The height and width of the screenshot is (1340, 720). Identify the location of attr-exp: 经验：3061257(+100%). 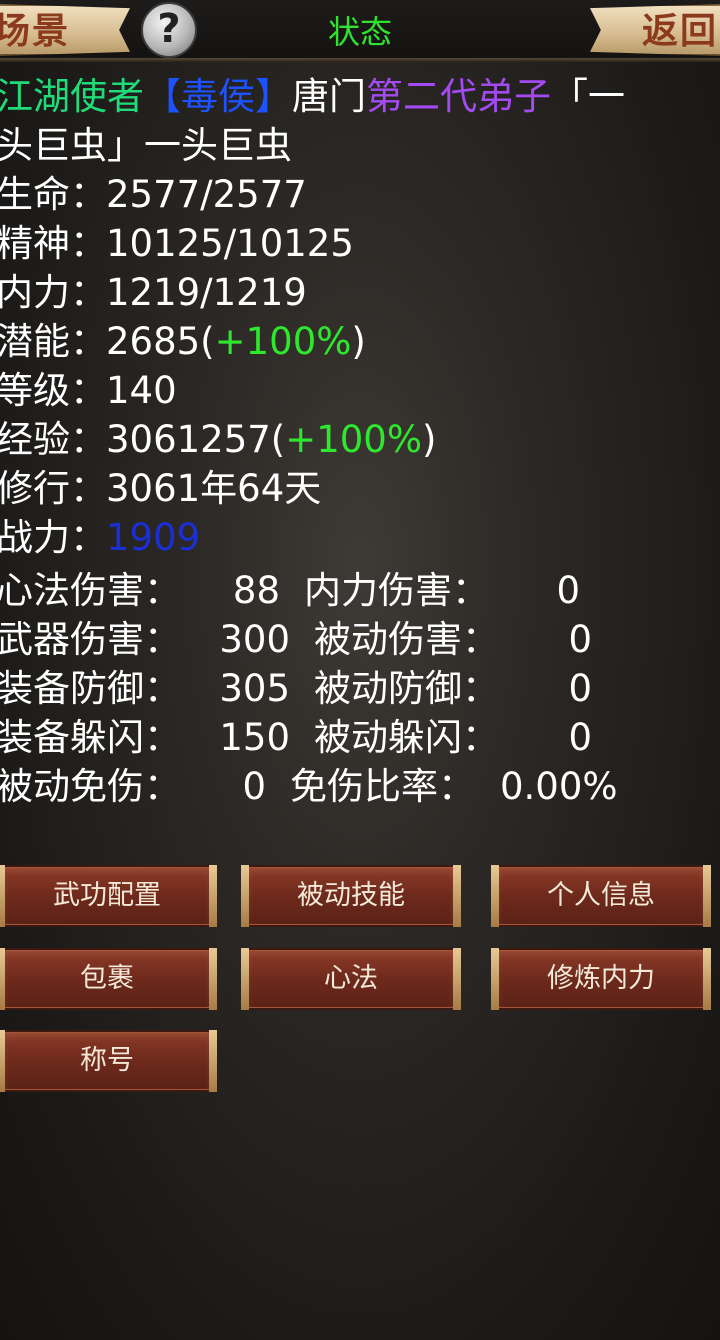
(360, 439).